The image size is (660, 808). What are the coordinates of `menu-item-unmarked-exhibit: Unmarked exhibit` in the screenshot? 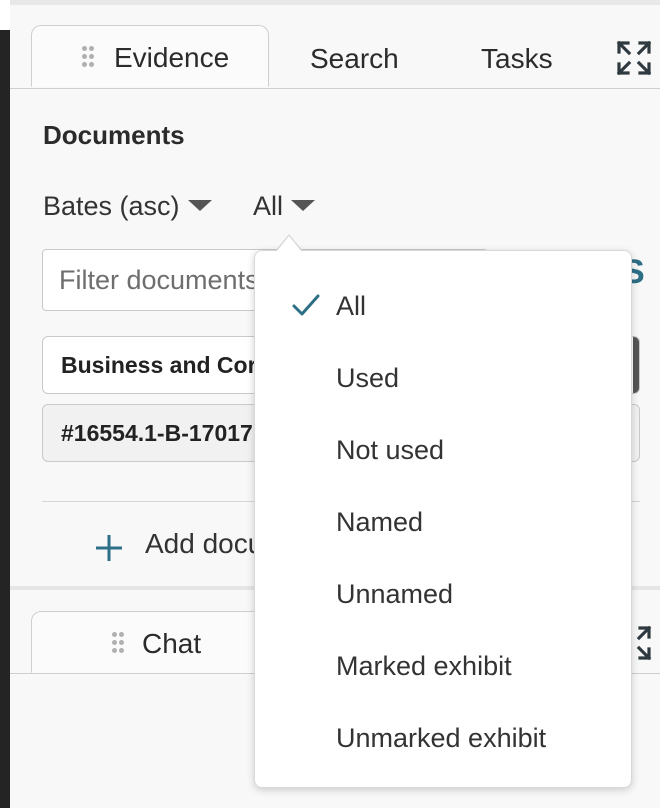 It's located at (441, 738).